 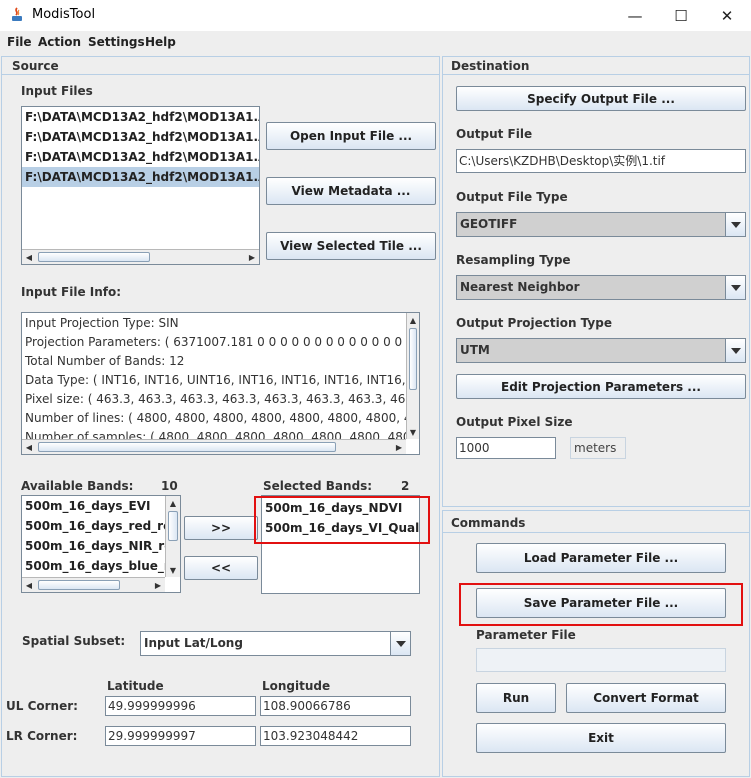 I want to click on app-icon, so click(x=17, y=15).